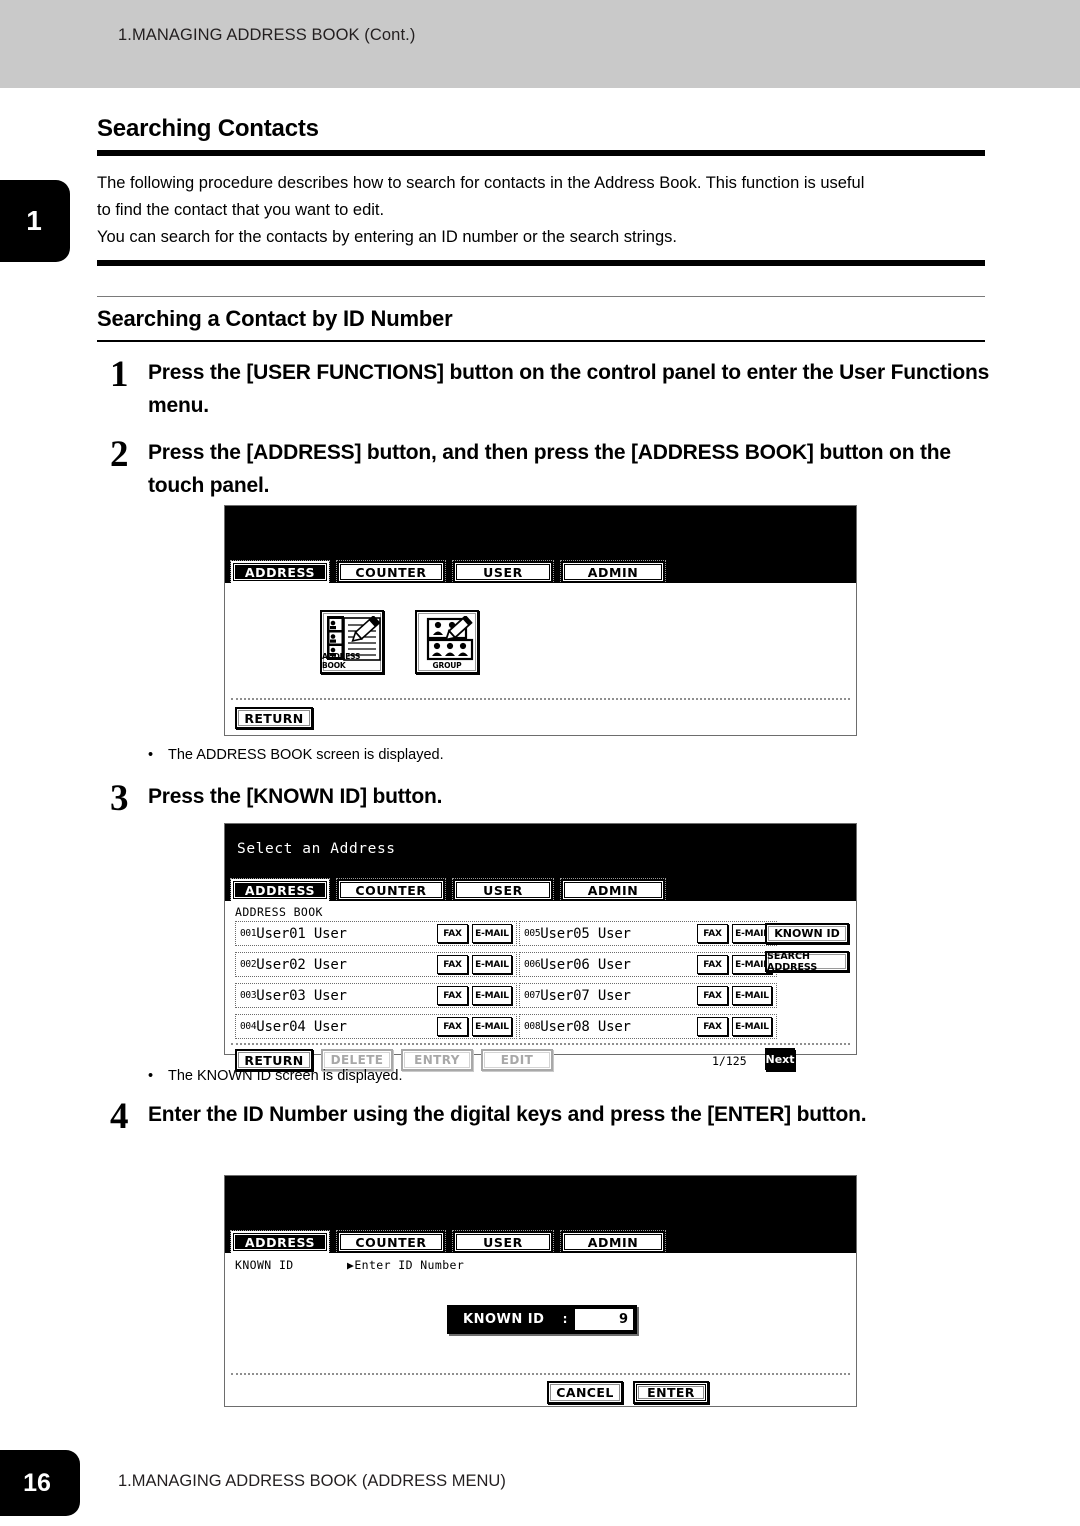  What do you see at coordinates (208, 128) in the screenshot?
I see `section-title: Searching Contacts` at bounding box center [208, 128].